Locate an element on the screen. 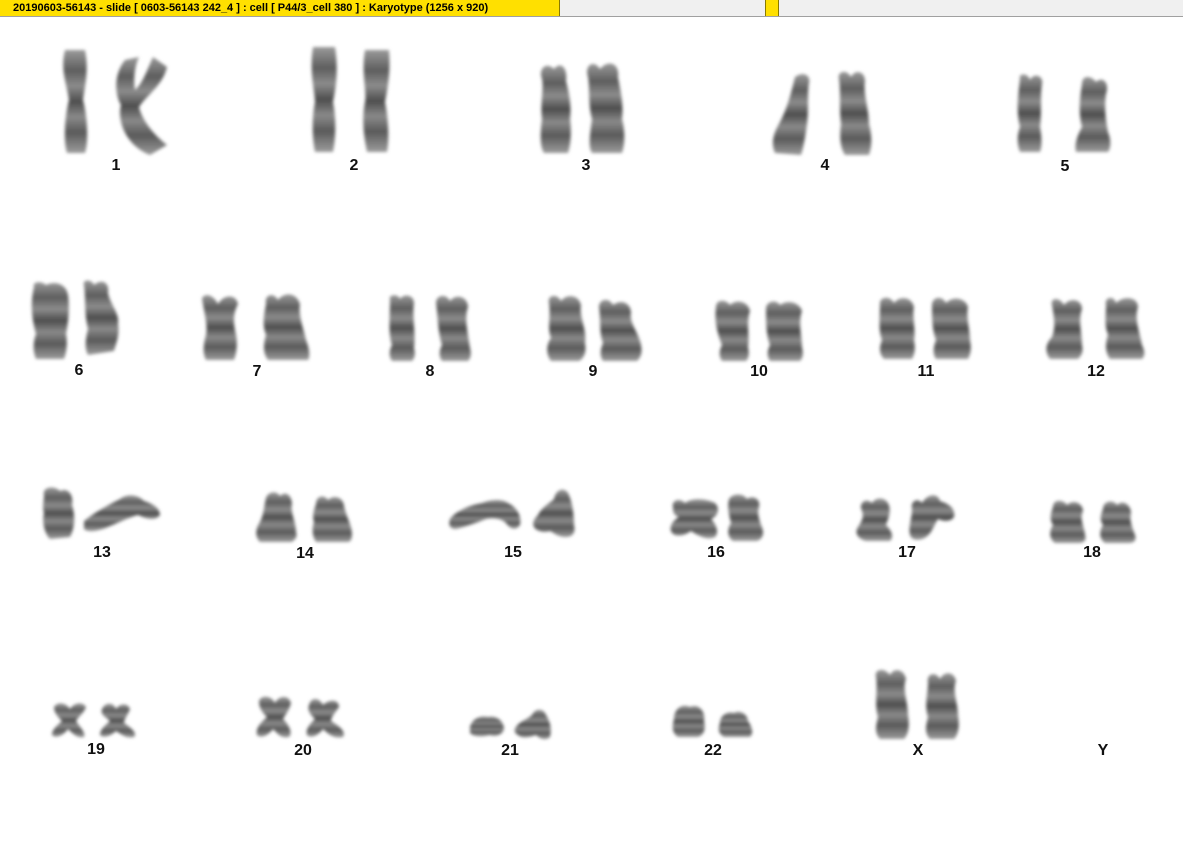 The width and height of the screenshot is (1183, 855). chromosome-label-11: 11 is located at coordinates (926, 371).